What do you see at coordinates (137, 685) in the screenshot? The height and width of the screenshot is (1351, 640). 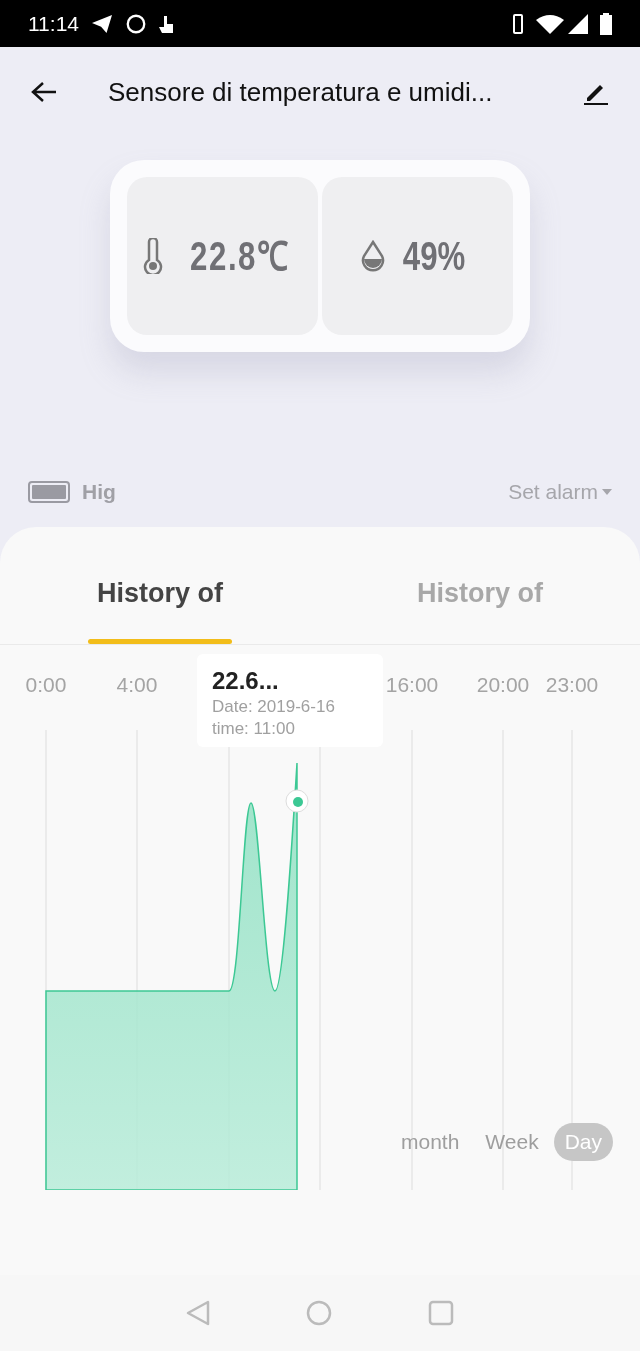 I see `axis-label: 4:00` at bounding box center [137, 685].